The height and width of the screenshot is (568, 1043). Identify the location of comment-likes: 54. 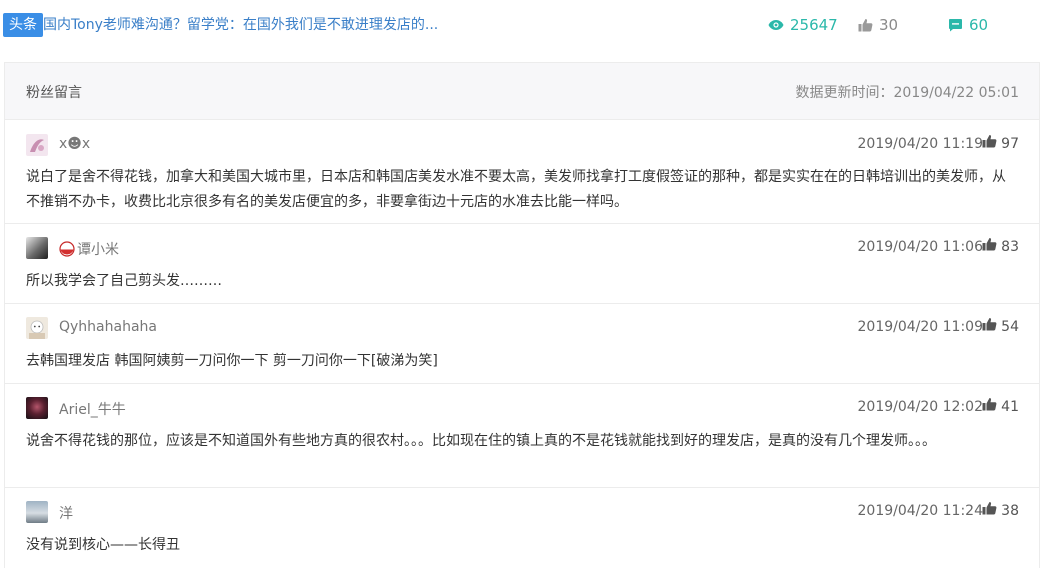
(1010, 327).